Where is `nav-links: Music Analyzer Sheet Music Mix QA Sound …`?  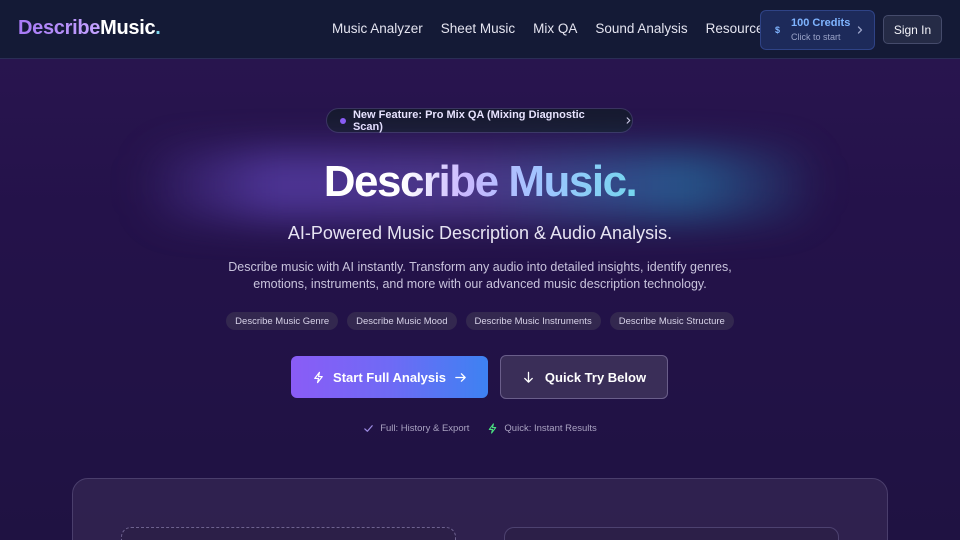 nav-links: Music Analyzer Sheet Music Mix QA Sound … is located at coordinates (567, 28).